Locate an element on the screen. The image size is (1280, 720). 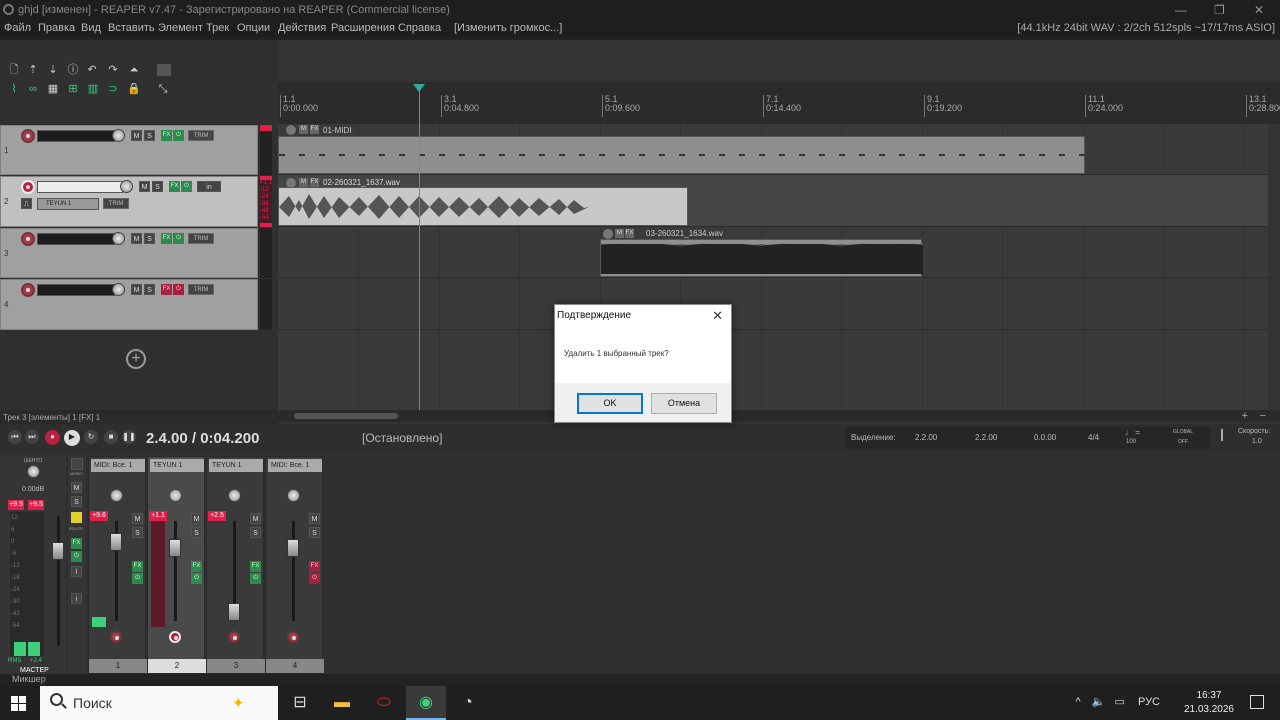
menu-actions: Действия is located at coordinates (302, 28).